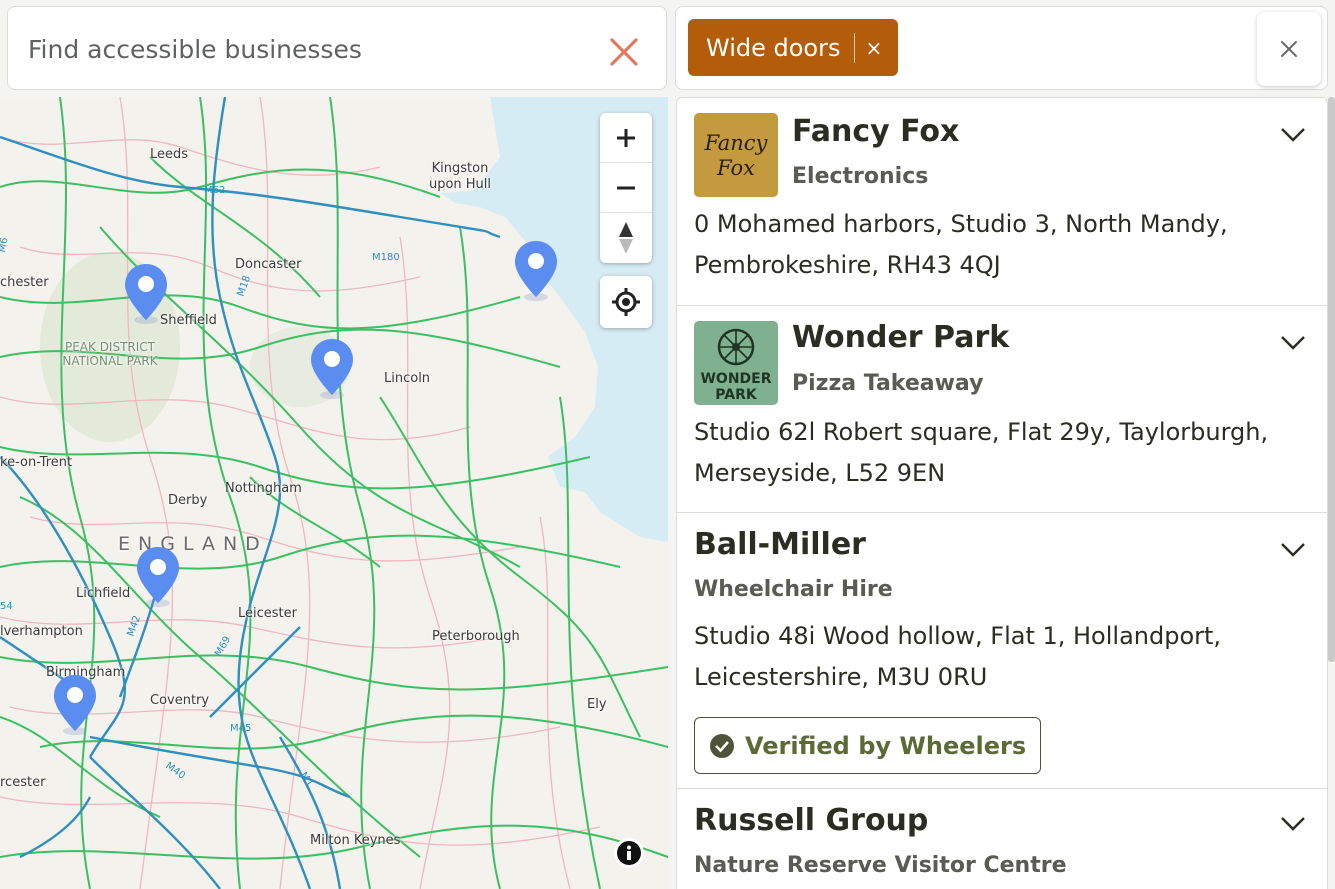 The height and width of the screenshot is (889, 1335). I want to click on business-category: Wheelchair Hire, so click(793, 589).